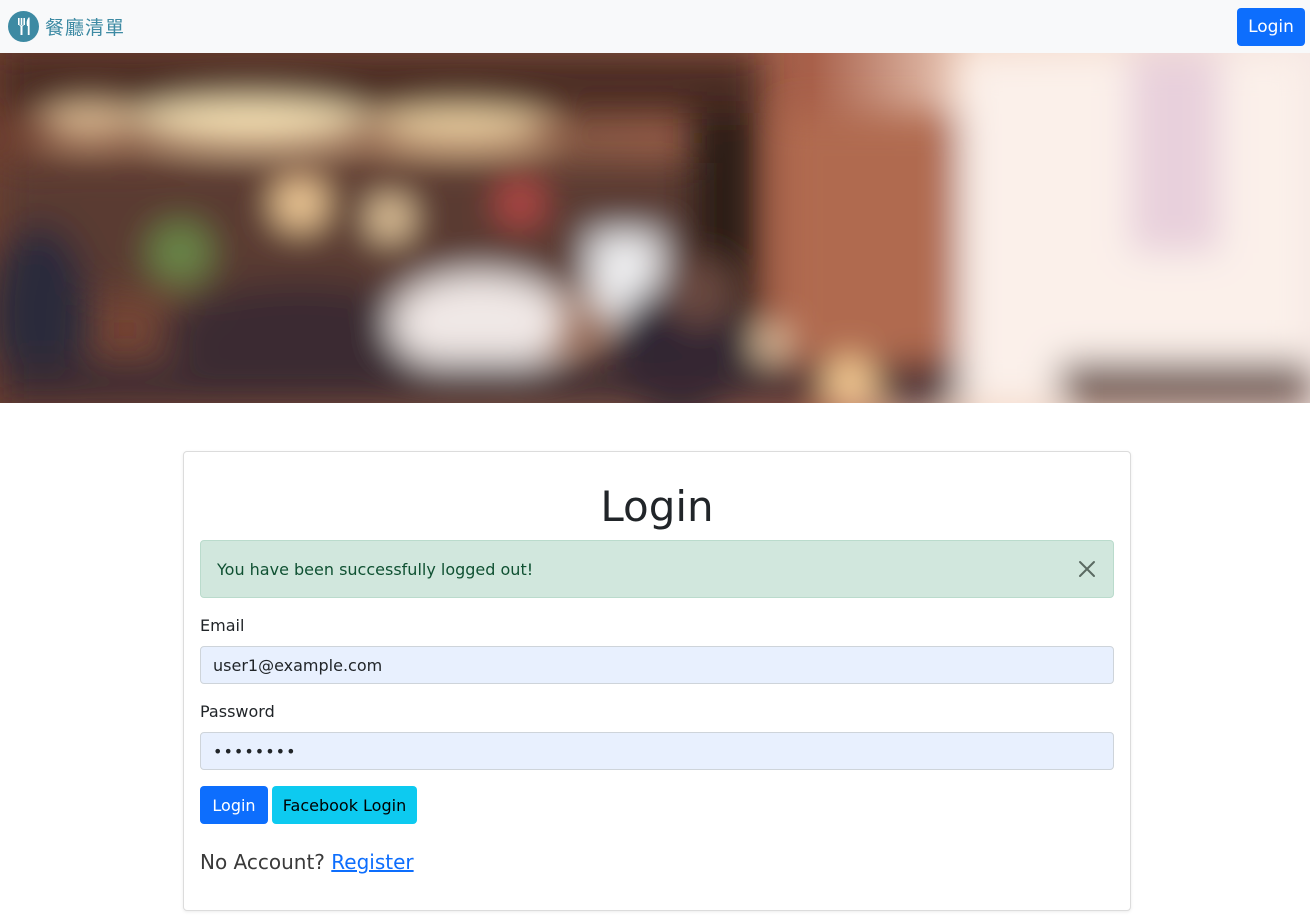  I want to click on brand-link: 餐廳清單, so click(66, 26).